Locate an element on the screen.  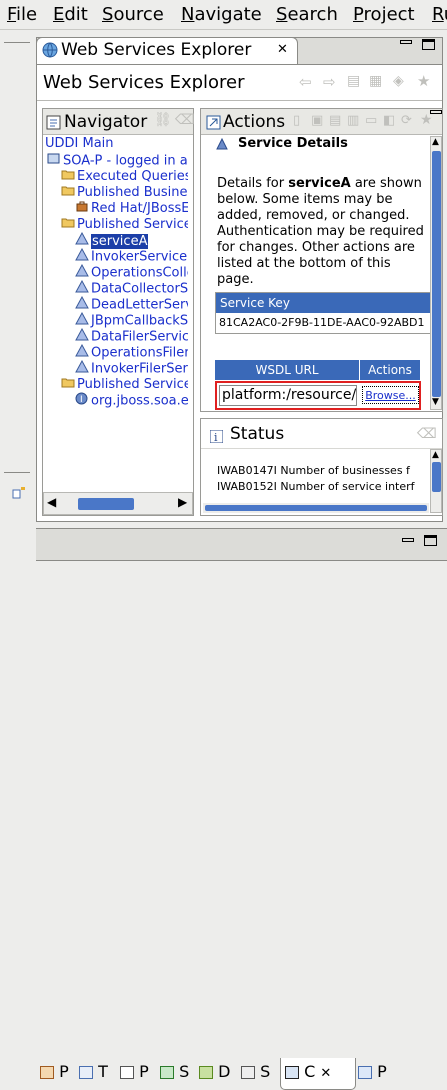
maximize-icon is located at coordinates (428, 44).